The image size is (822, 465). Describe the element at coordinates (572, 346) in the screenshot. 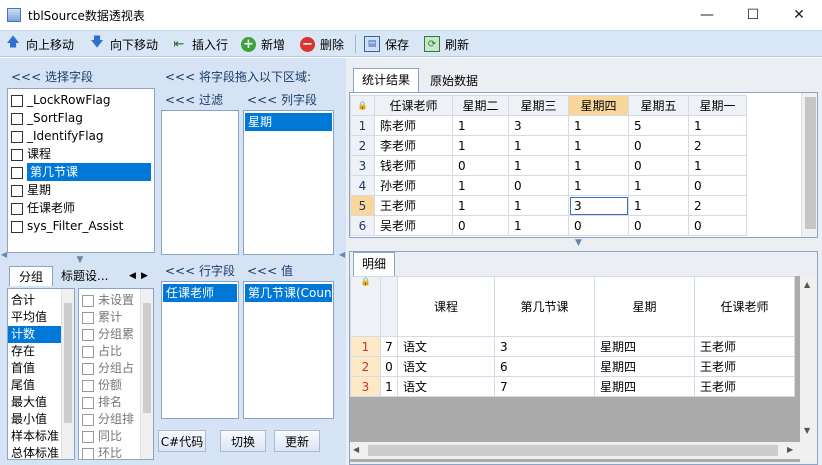

I see `detail-row: 1 7 语文 3 星期四 王老师` at that location.